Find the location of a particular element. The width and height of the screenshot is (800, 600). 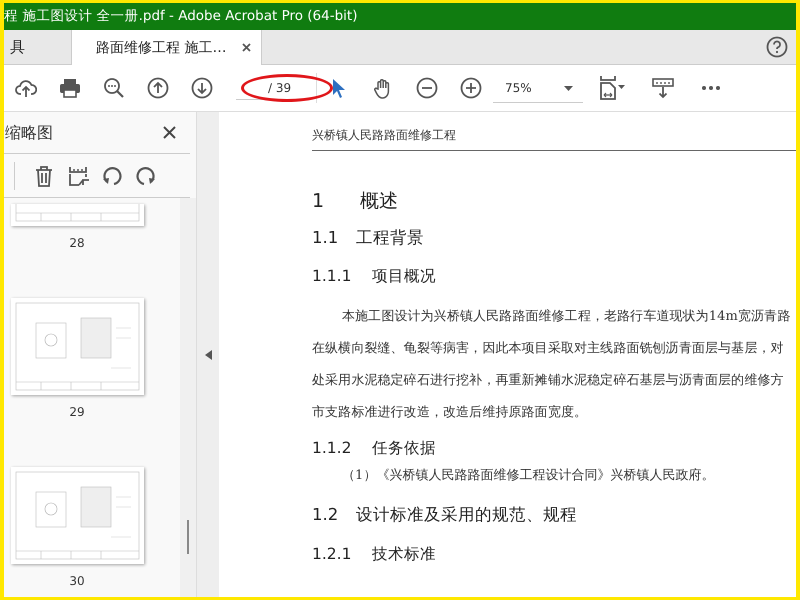

trash-icon is located at coordinates (44, 175).